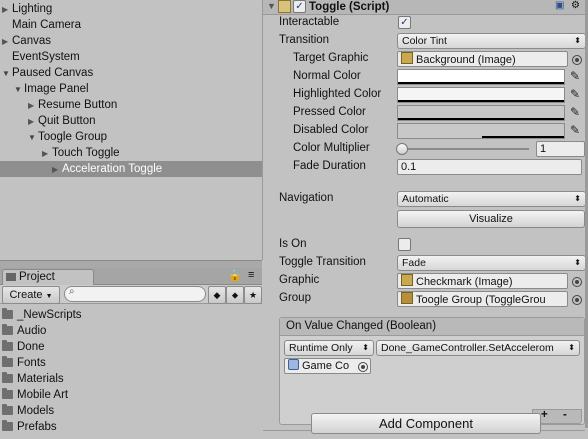  I want to click on highlighted-color-swatch, so click(481, 95).